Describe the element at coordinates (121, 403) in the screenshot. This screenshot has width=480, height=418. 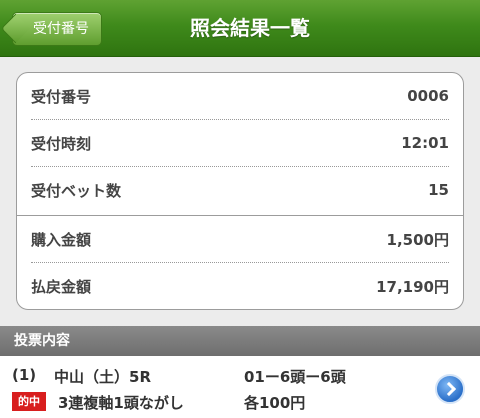
I see `bet-type: 3連複軸1頭ながし` at that location.